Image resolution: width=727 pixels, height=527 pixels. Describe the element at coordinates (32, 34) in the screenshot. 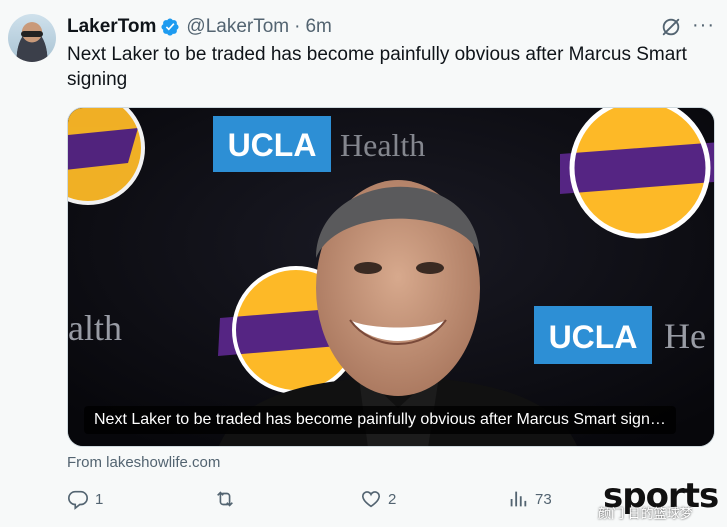

I see `sunglasses-icon` at that location.